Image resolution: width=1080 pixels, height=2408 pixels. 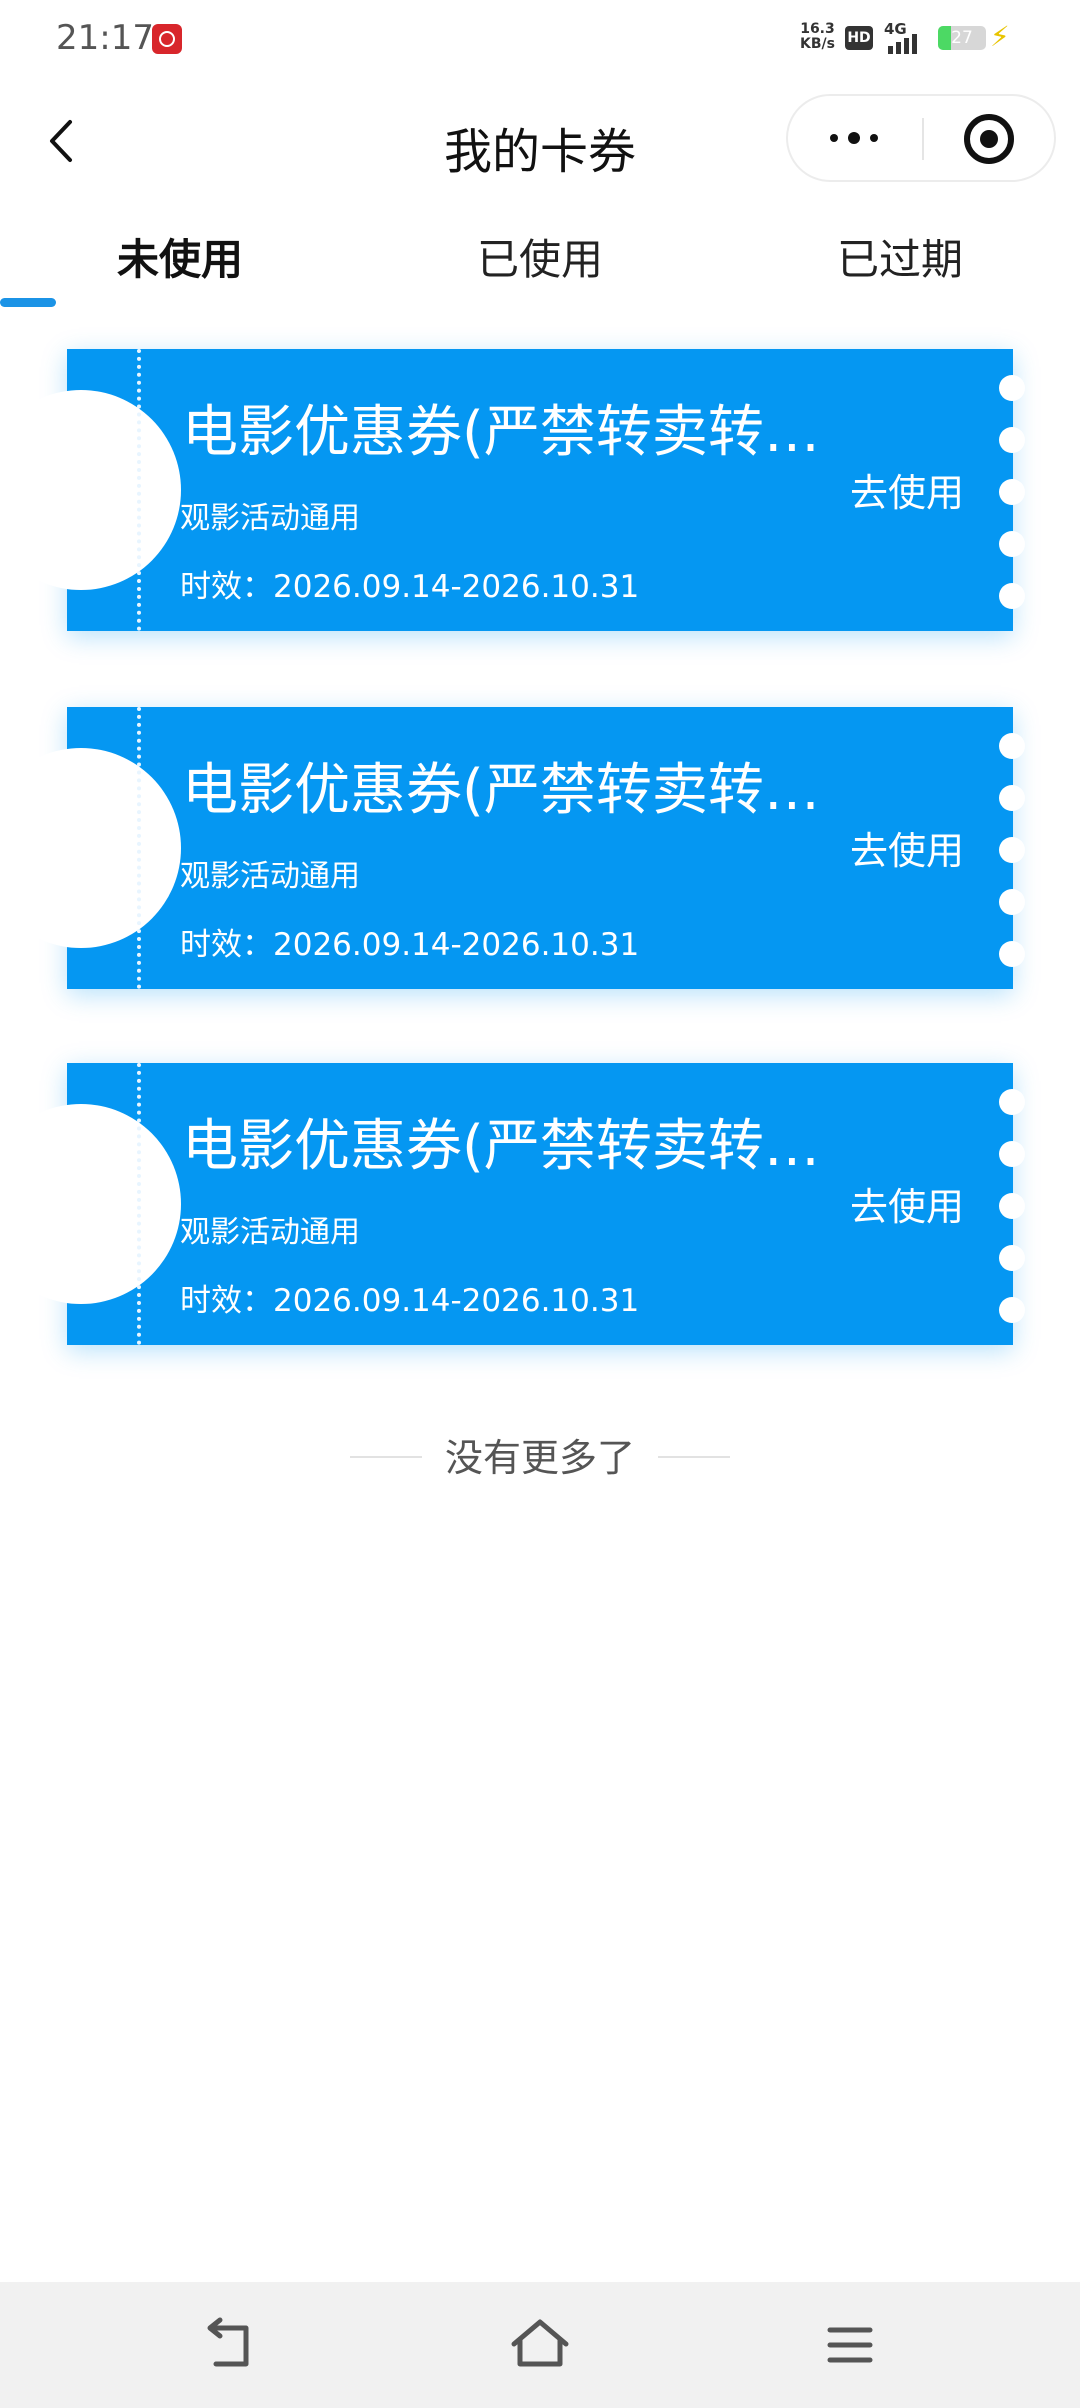 I want to click on signal-icon: 4G, so click(x=907, y=37).